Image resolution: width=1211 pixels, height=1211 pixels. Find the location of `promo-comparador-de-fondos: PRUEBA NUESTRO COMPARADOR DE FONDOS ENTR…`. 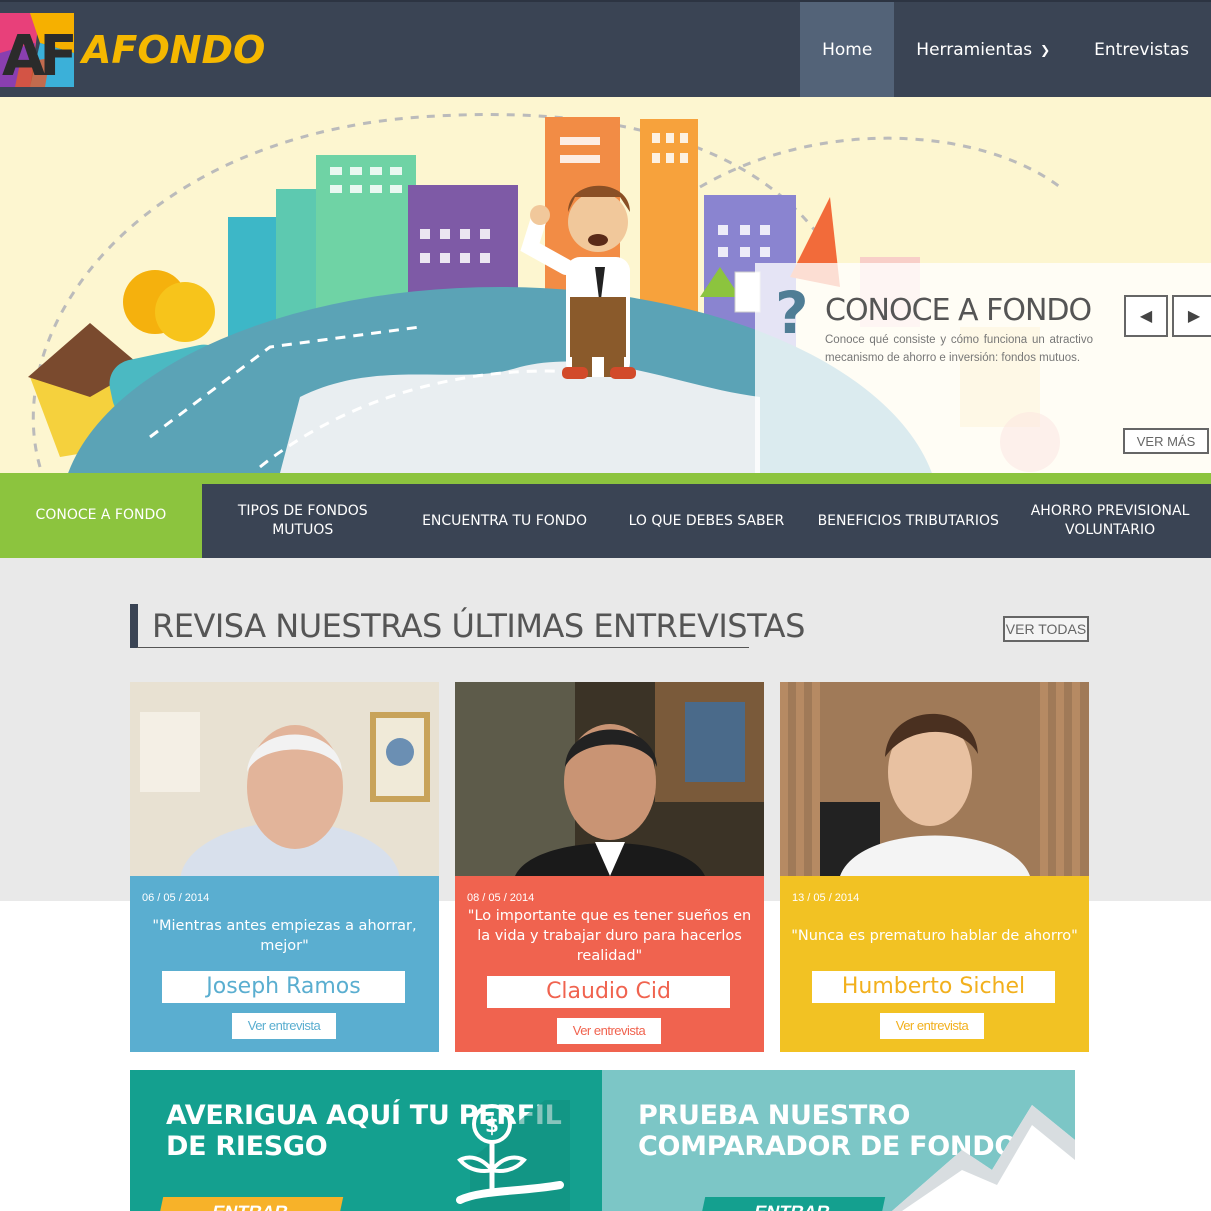

promo-comparador-de-fondos: PRUEBA NUESTRO COMPARADOR DE FONDOS ENTR… is located at coordinates (838, 1140).